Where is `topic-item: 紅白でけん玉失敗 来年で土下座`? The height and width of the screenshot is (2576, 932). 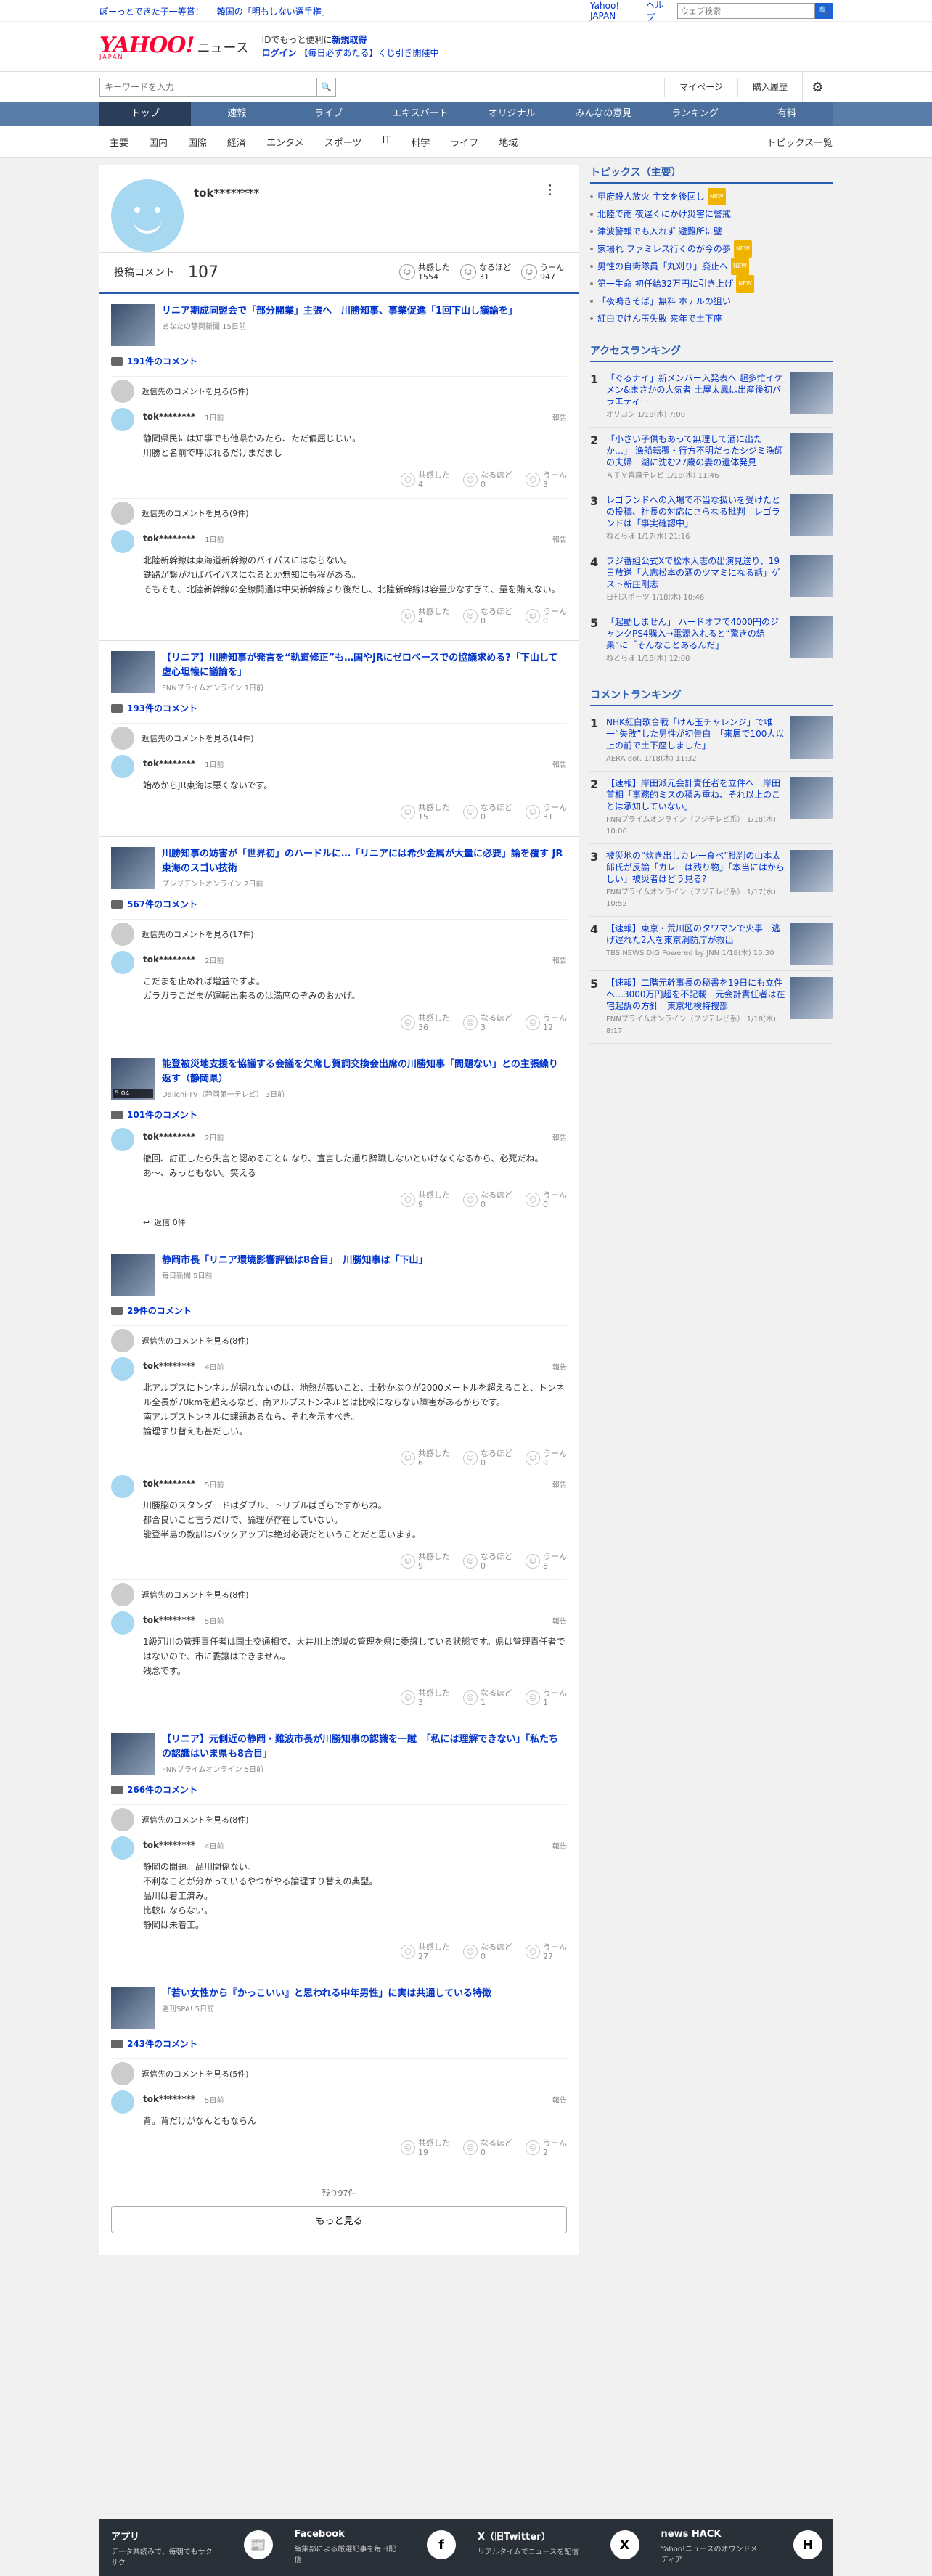 topic-item: 紅白でけん玉失敗 来年で土下座 is located at coordinates (711, 319).